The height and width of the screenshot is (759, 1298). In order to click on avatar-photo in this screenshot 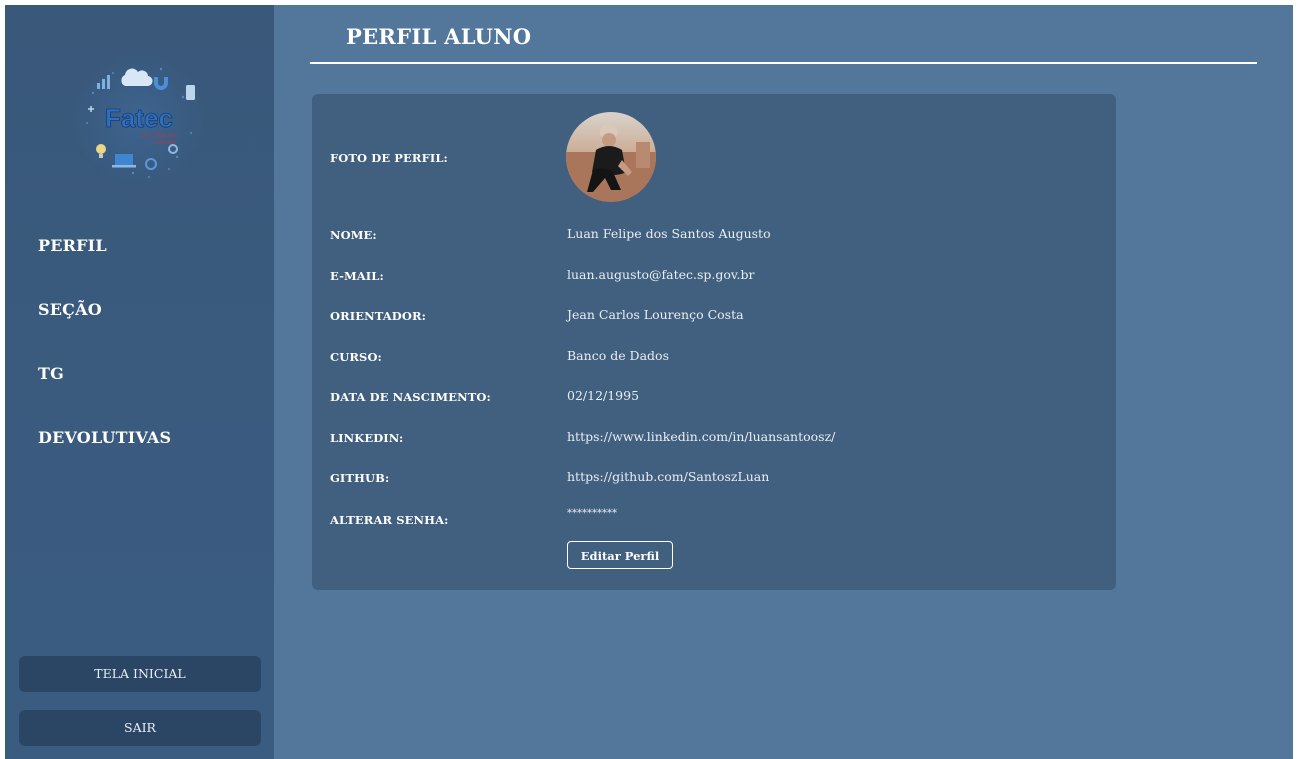, I will do `click(611, 157)`.